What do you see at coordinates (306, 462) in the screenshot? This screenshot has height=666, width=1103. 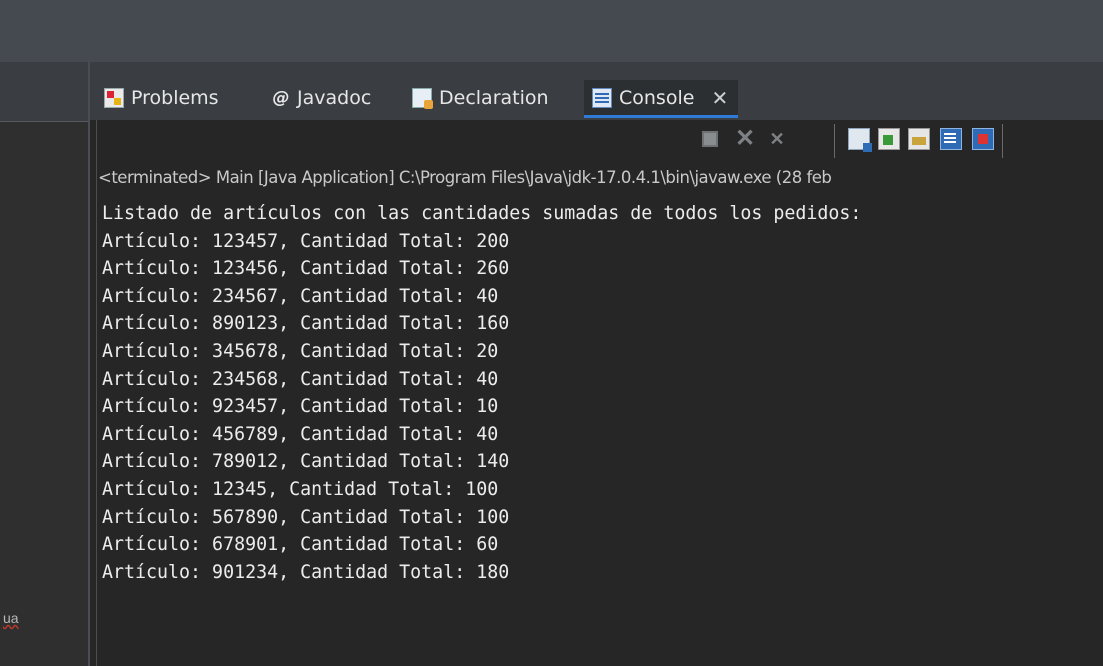 I see `console-line: Artículo: 789012, Cantidad Total: 140` at bounding box center [306, 462].